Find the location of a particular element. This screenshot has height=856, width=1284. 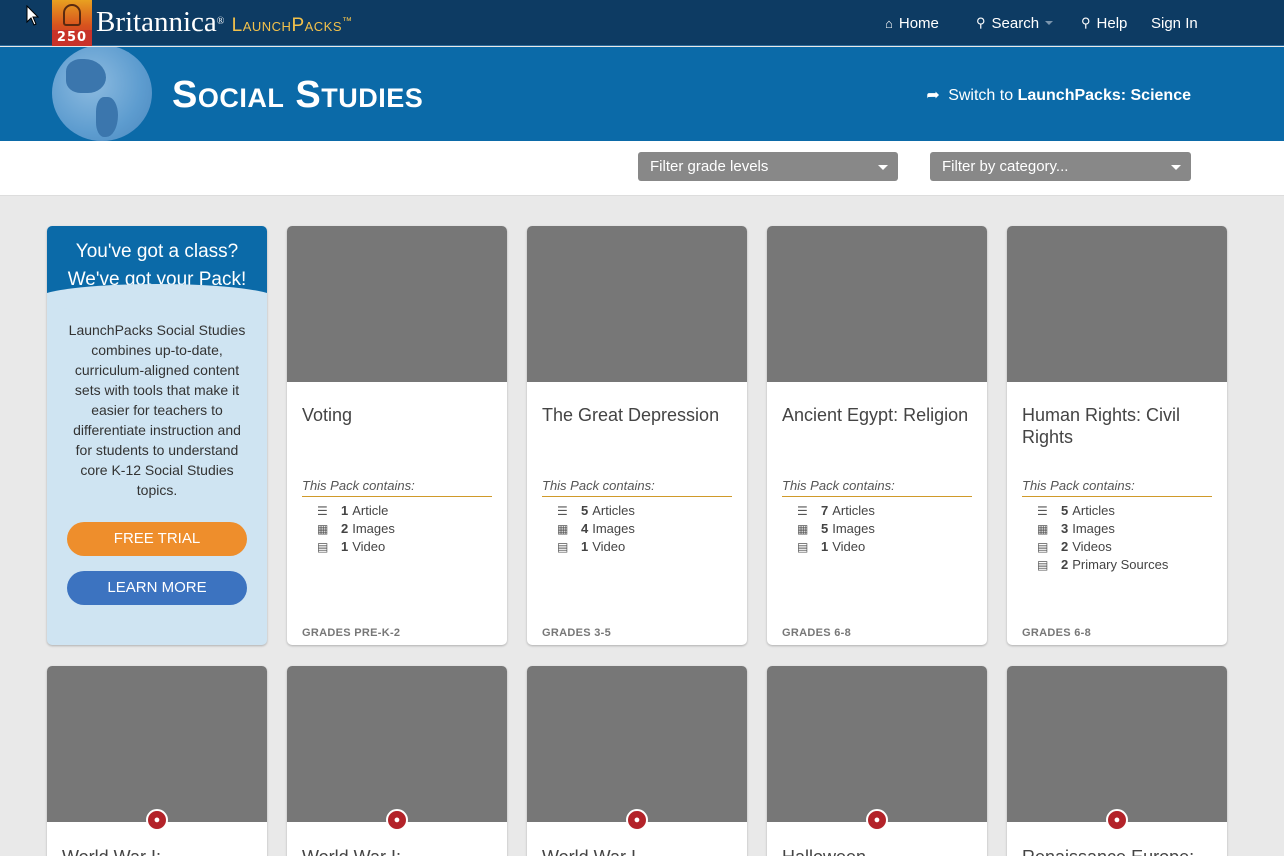

film-icon: ▤ is located at coordinates (1043, 547).